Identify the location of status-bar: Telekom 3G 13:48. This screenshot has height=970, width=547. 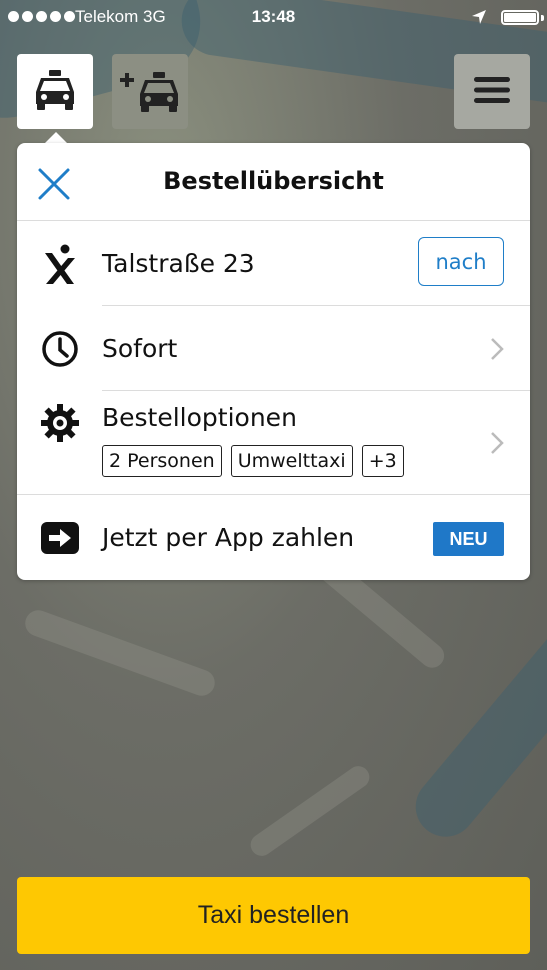
(273, 18).